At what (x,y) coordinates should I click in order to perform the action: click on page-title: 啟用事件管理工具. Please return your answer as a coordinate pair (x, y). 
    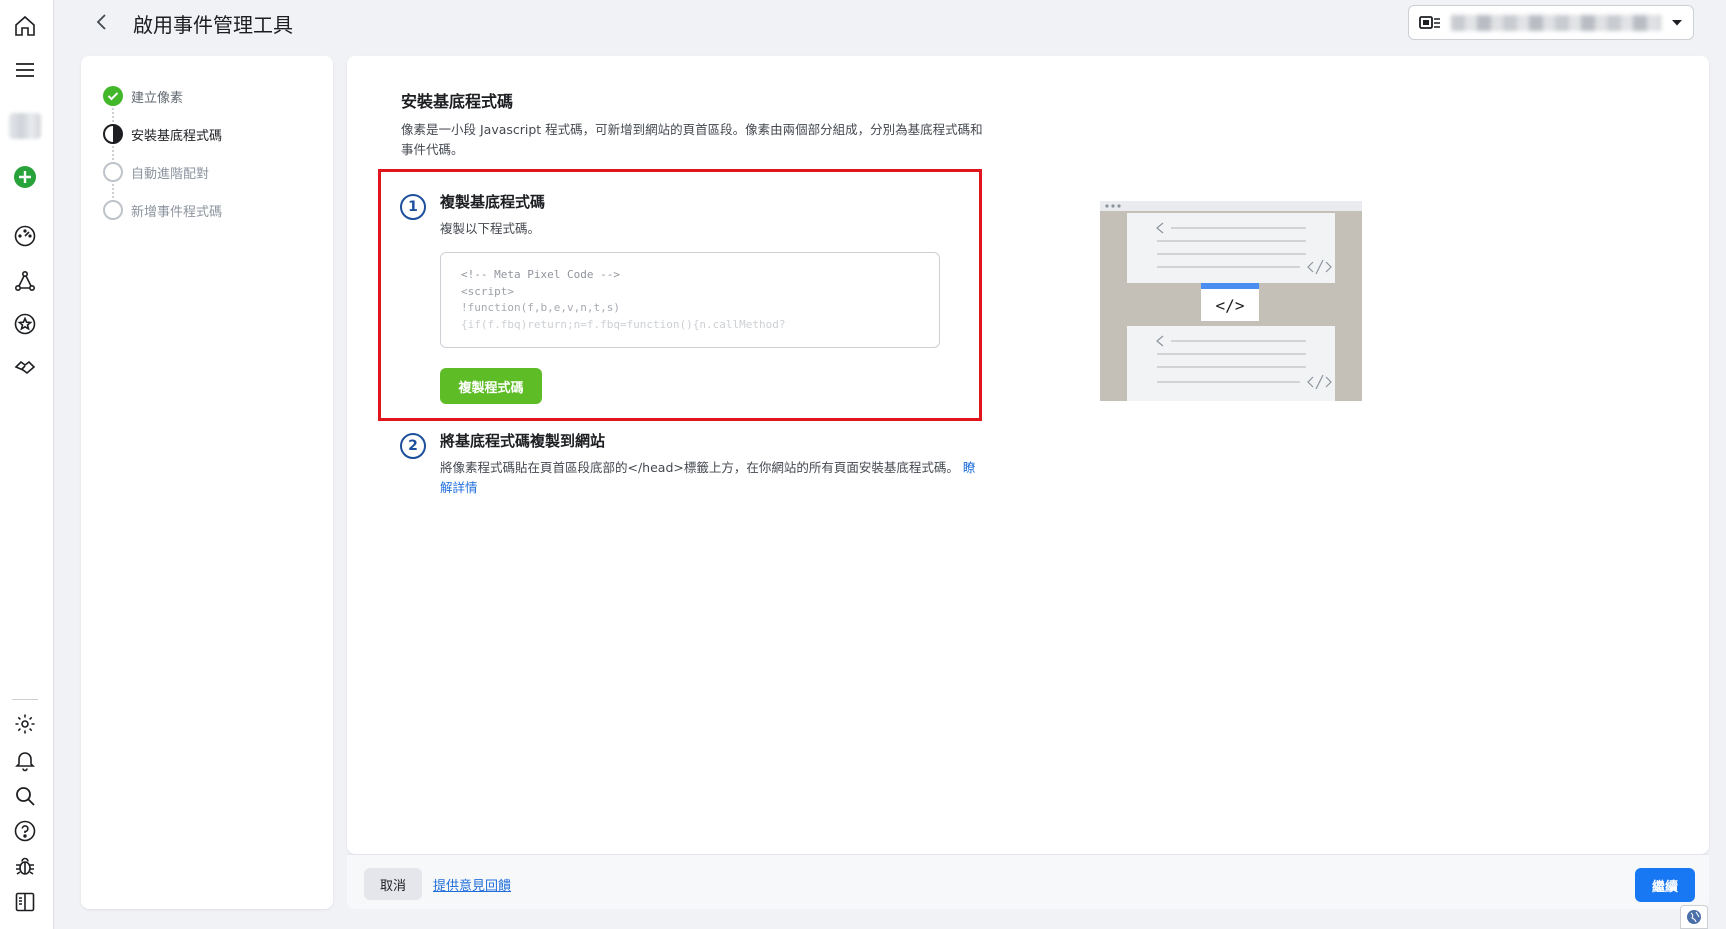
    Looking at the image, I should click on (213, 25).